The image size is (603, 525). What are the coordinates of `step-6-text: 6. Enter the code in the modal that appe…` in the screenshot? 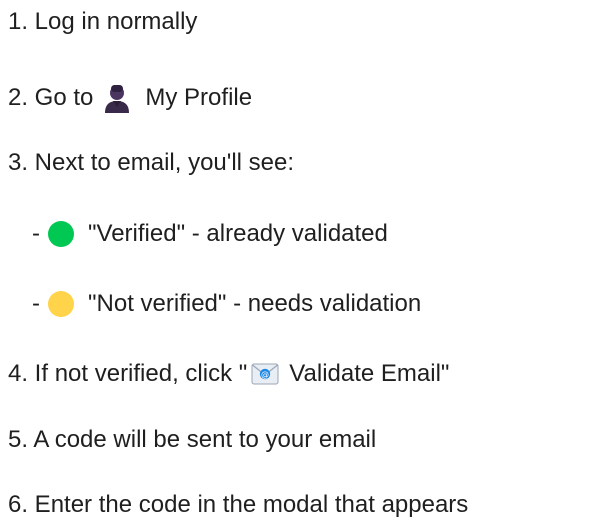 It's located at (238, 504).